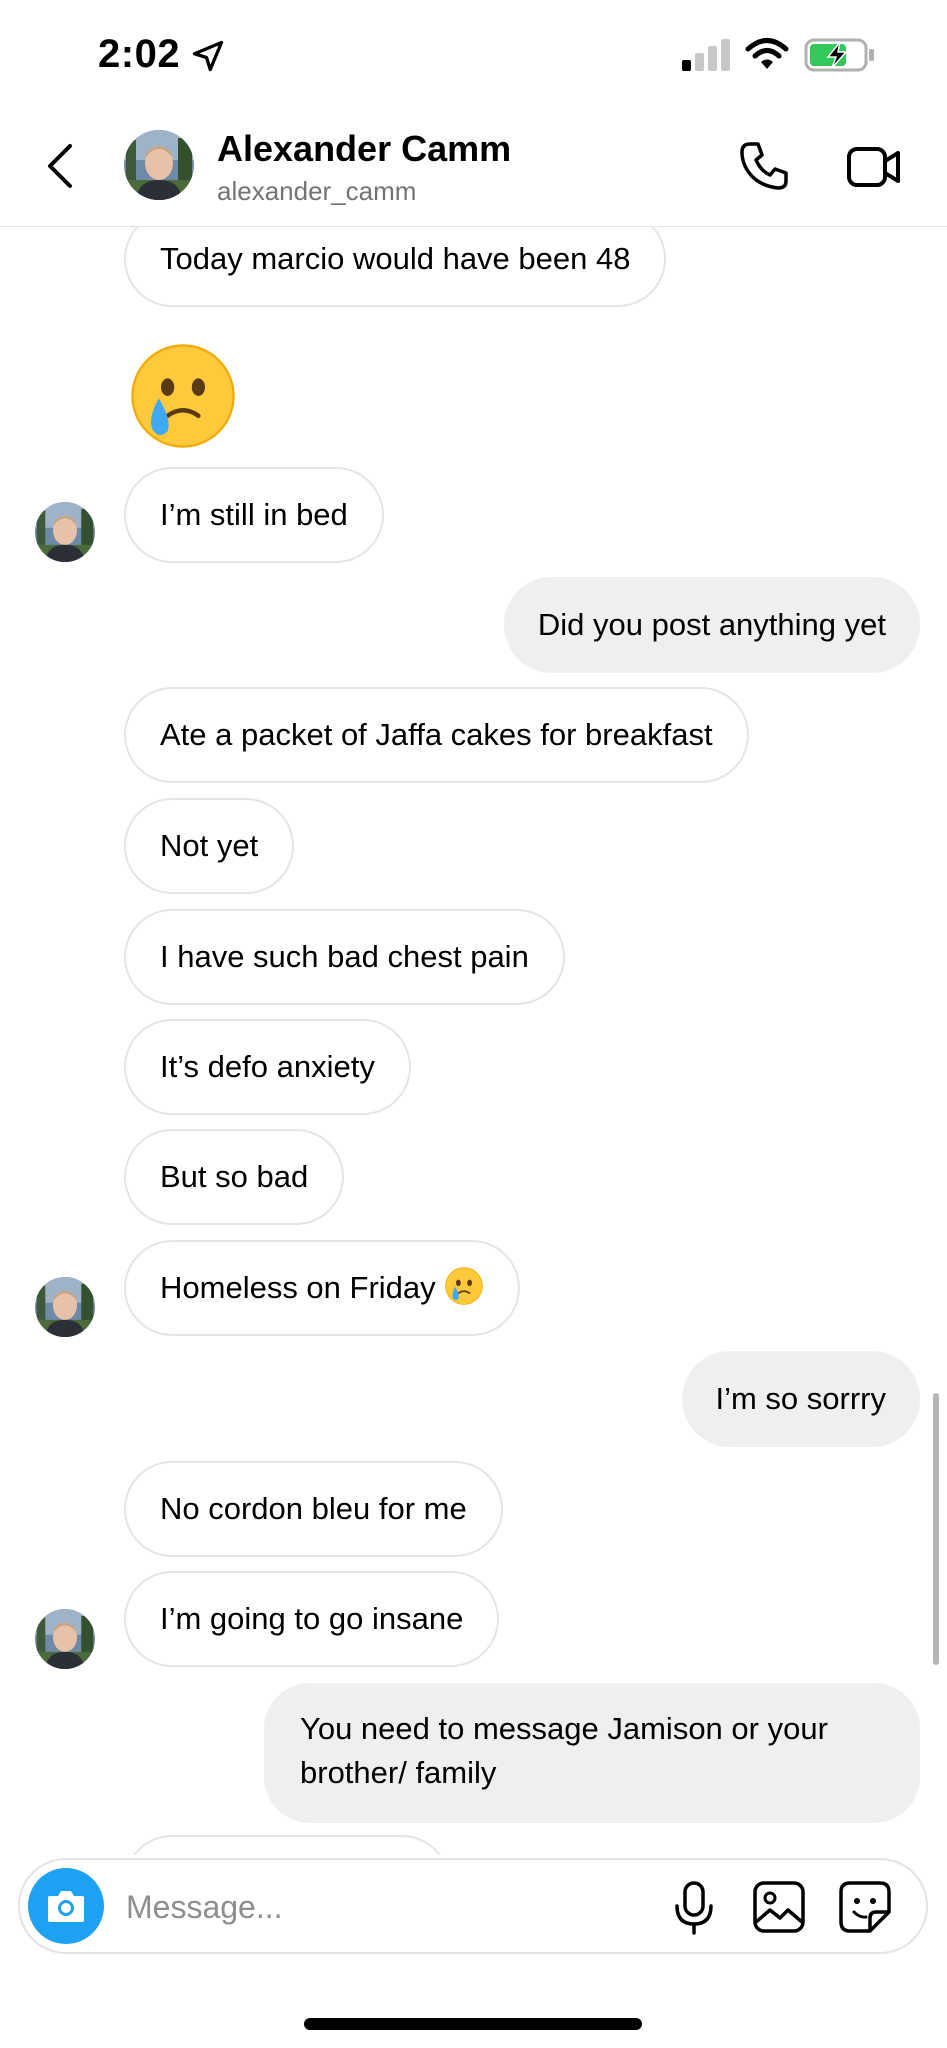  What do you see at coordinates (839, 55) in the screenshot?
I see `battery-charging-icon` at bounding box center [839, 55].